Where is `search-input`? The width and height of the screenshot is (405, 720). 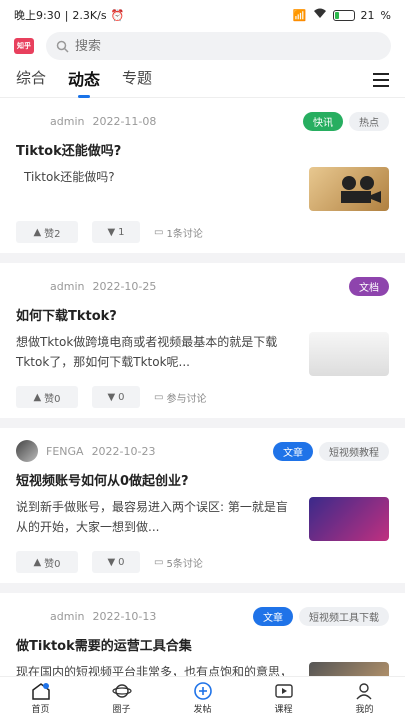 search-input is located at coordinates (228, 46).